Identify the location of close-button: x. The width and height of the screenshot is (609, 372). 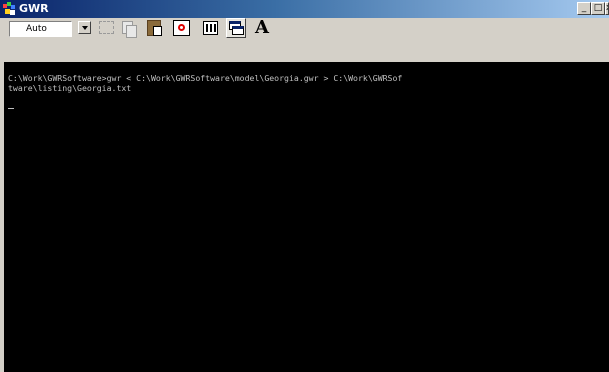
(607, 8).